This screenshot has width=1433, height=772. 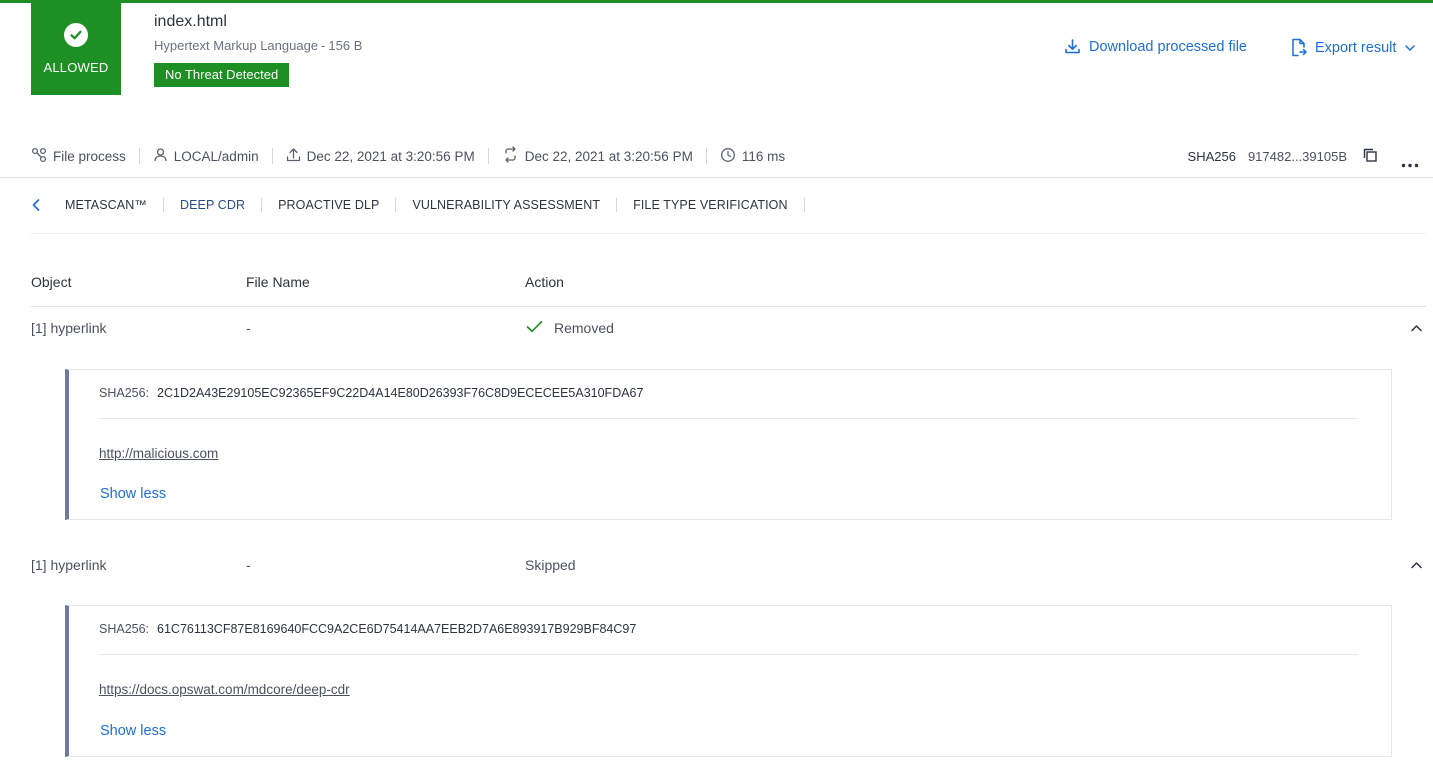 What do you see at coordinates (1356, 47) in the screenshot?
I see `export-label: Export result` at bounding box center [1356, 47].